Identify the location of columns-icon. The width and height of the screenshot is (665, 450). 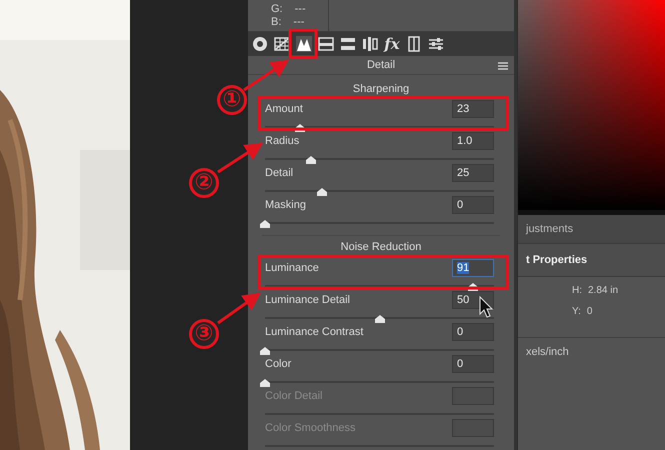
(370, 44).